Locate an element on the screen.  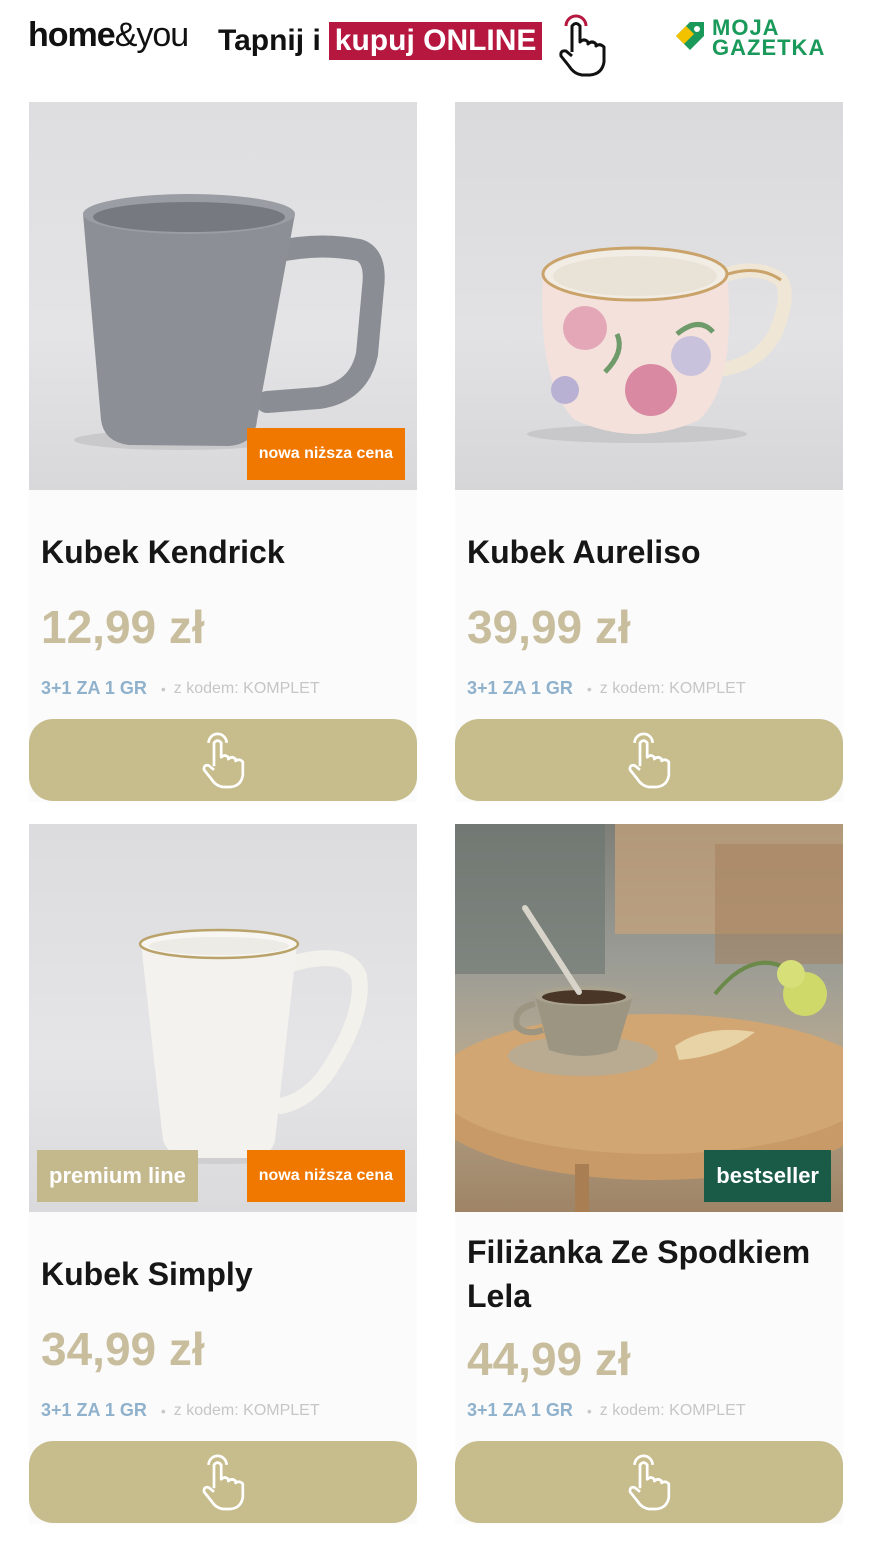
product-price: 44,99 zł is located at coordinates (549, 1359).